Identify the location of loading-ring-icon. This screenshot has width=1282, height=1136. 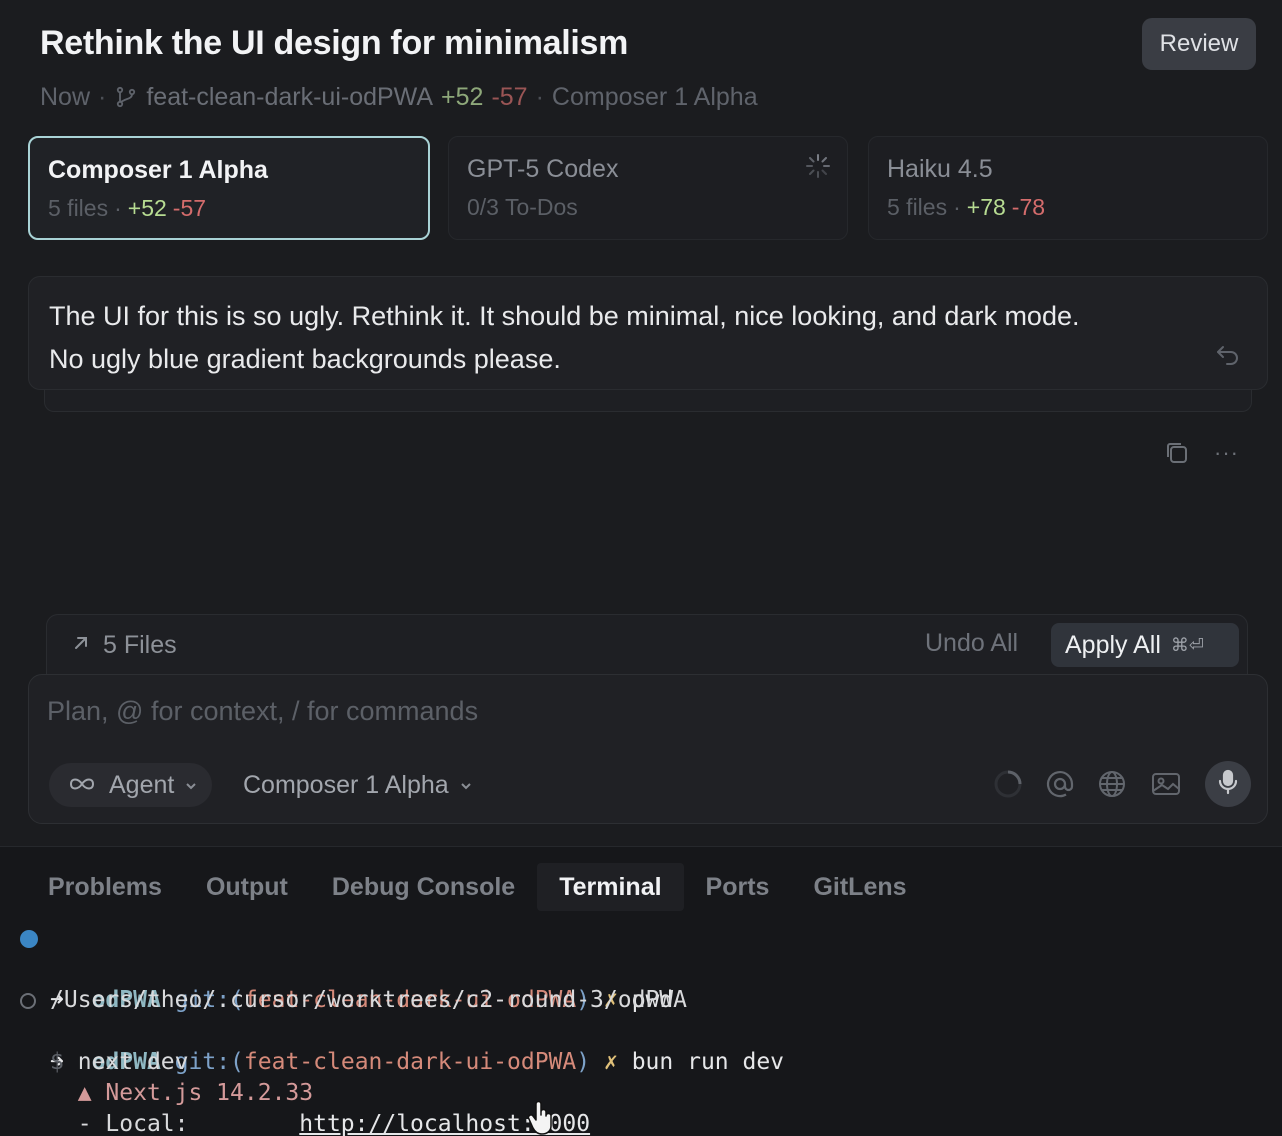
(1008, 784).